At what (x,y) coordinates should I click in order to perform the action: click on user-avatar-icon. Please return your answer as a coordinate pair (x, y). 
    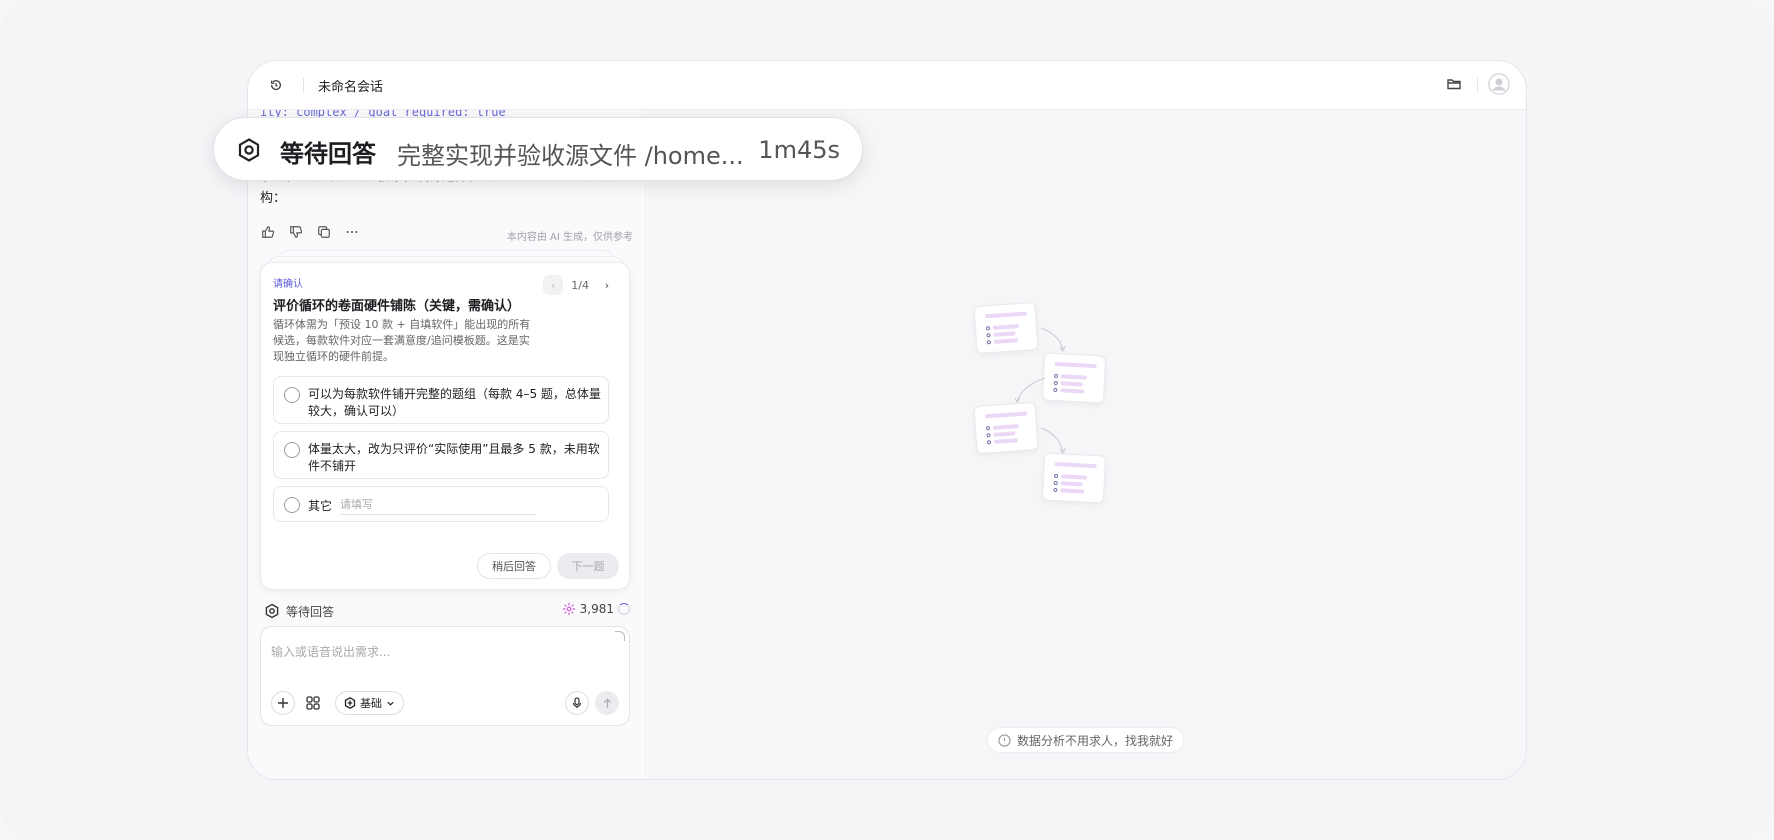
    Looking at the image, I should click on (1499, 84).